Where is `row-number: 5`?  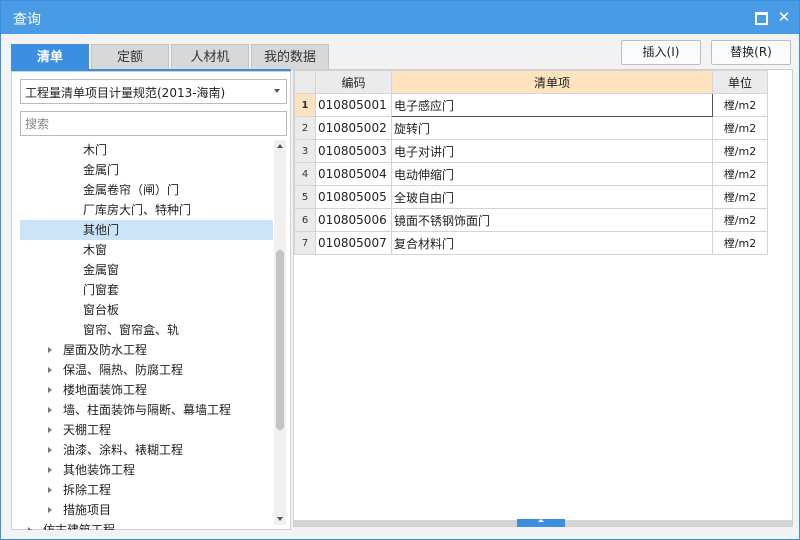
row-number: 5 is located at coordinates (305, 197).